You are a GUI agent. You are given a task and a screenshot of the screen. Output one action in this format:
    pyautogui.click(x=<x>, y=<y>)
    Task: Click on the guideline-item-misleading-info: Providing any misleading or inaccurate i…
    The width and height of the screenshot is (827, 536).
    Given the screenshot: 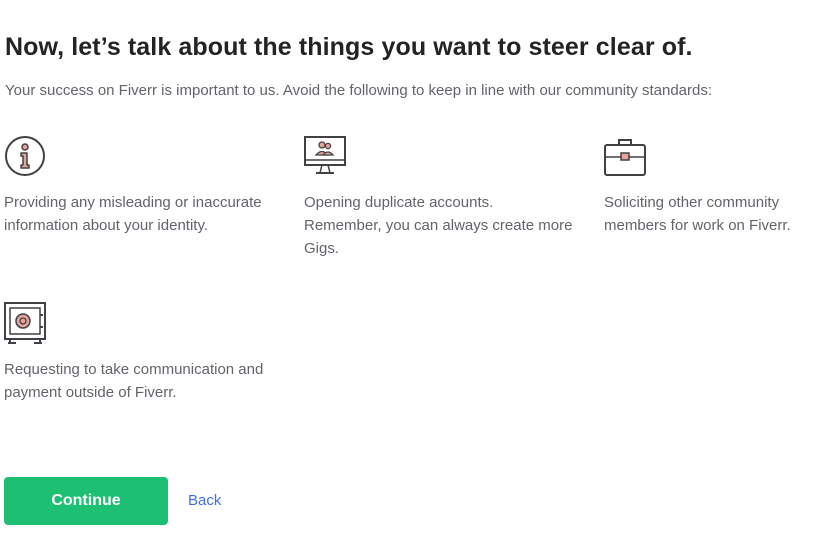 What is the action you would take?
    pyautogui.click(x=139, y=186)
    